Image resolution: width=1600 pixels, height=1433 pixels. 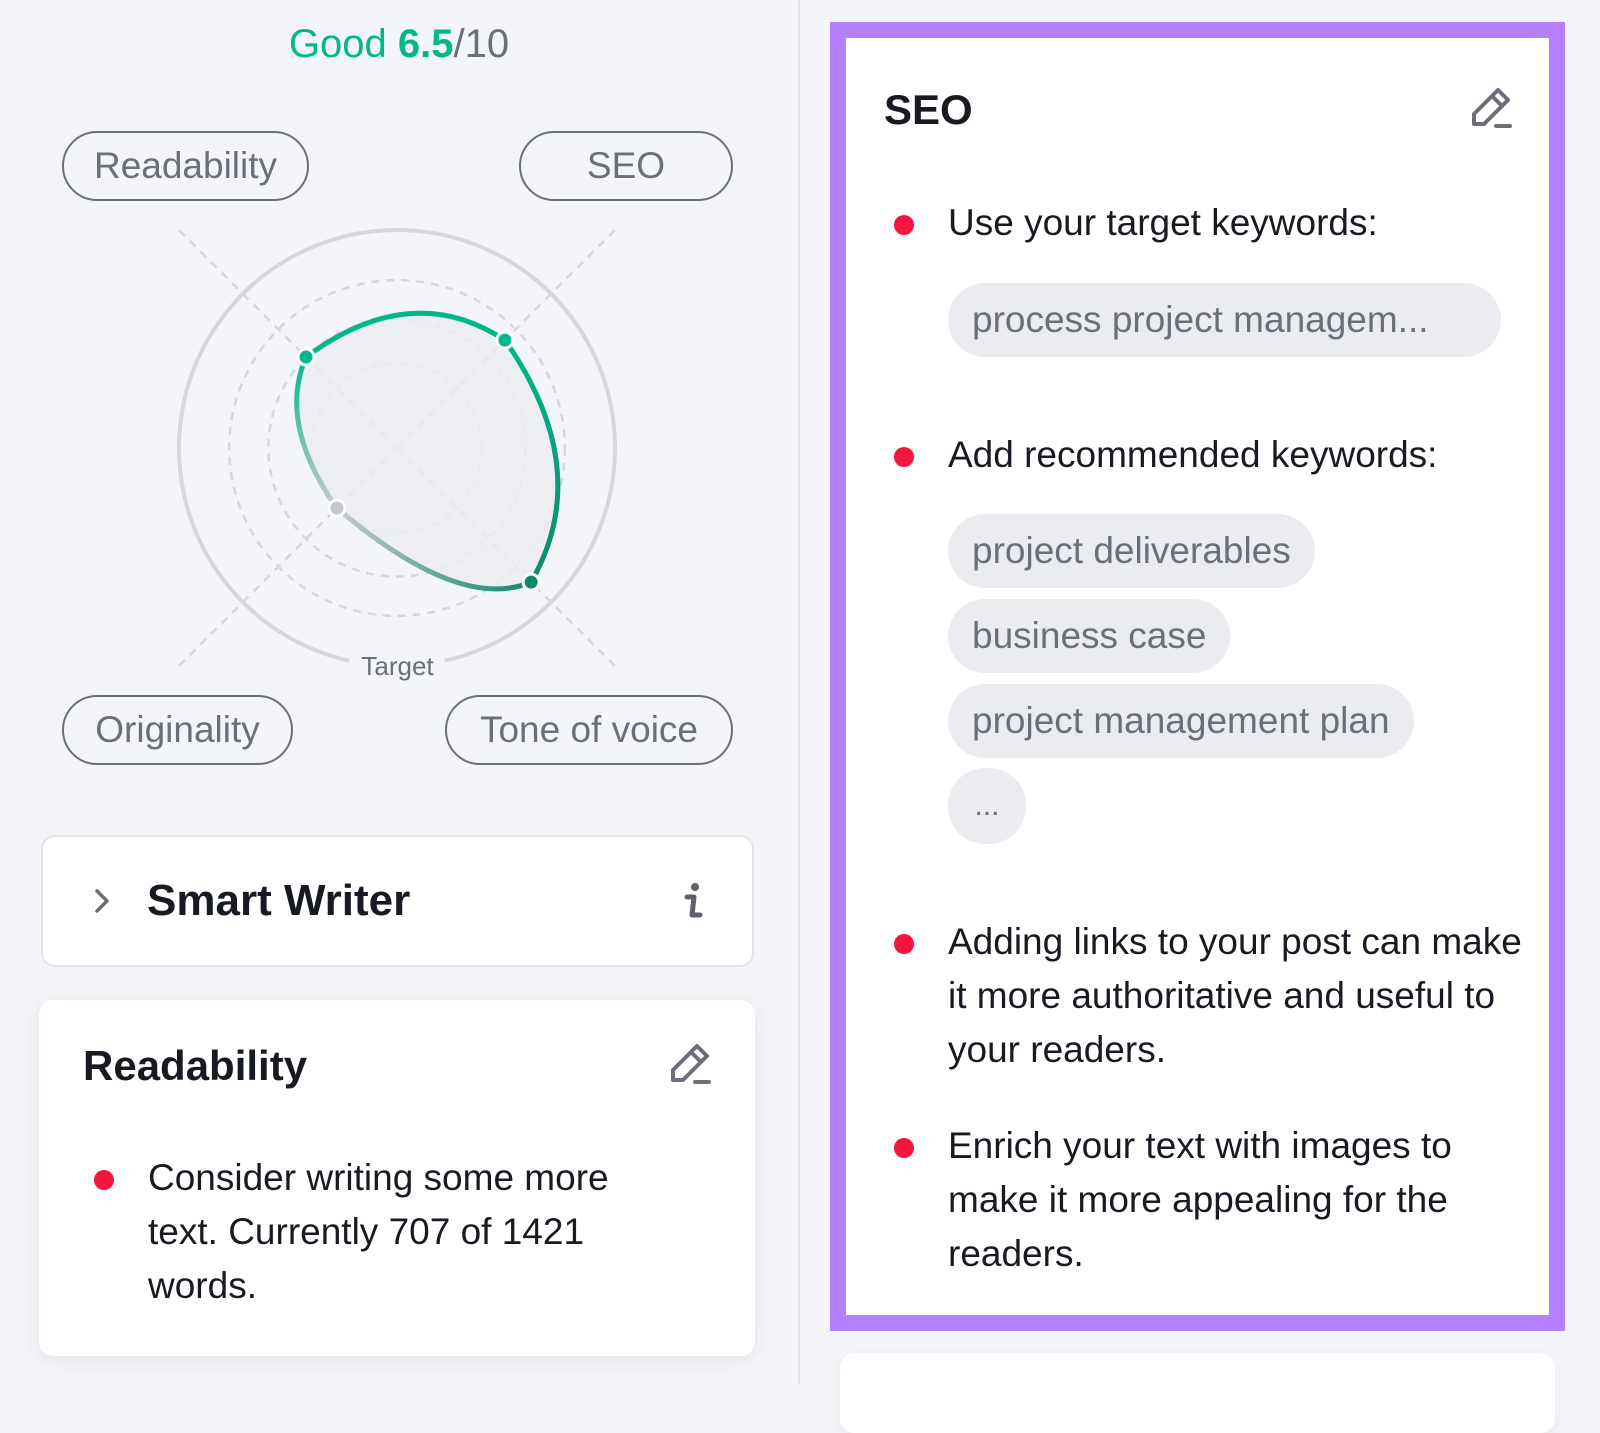 What do you see at coordinates (397, 666) in the screenshot?
I see `target-label: Target` at bounding box center [397, 666].